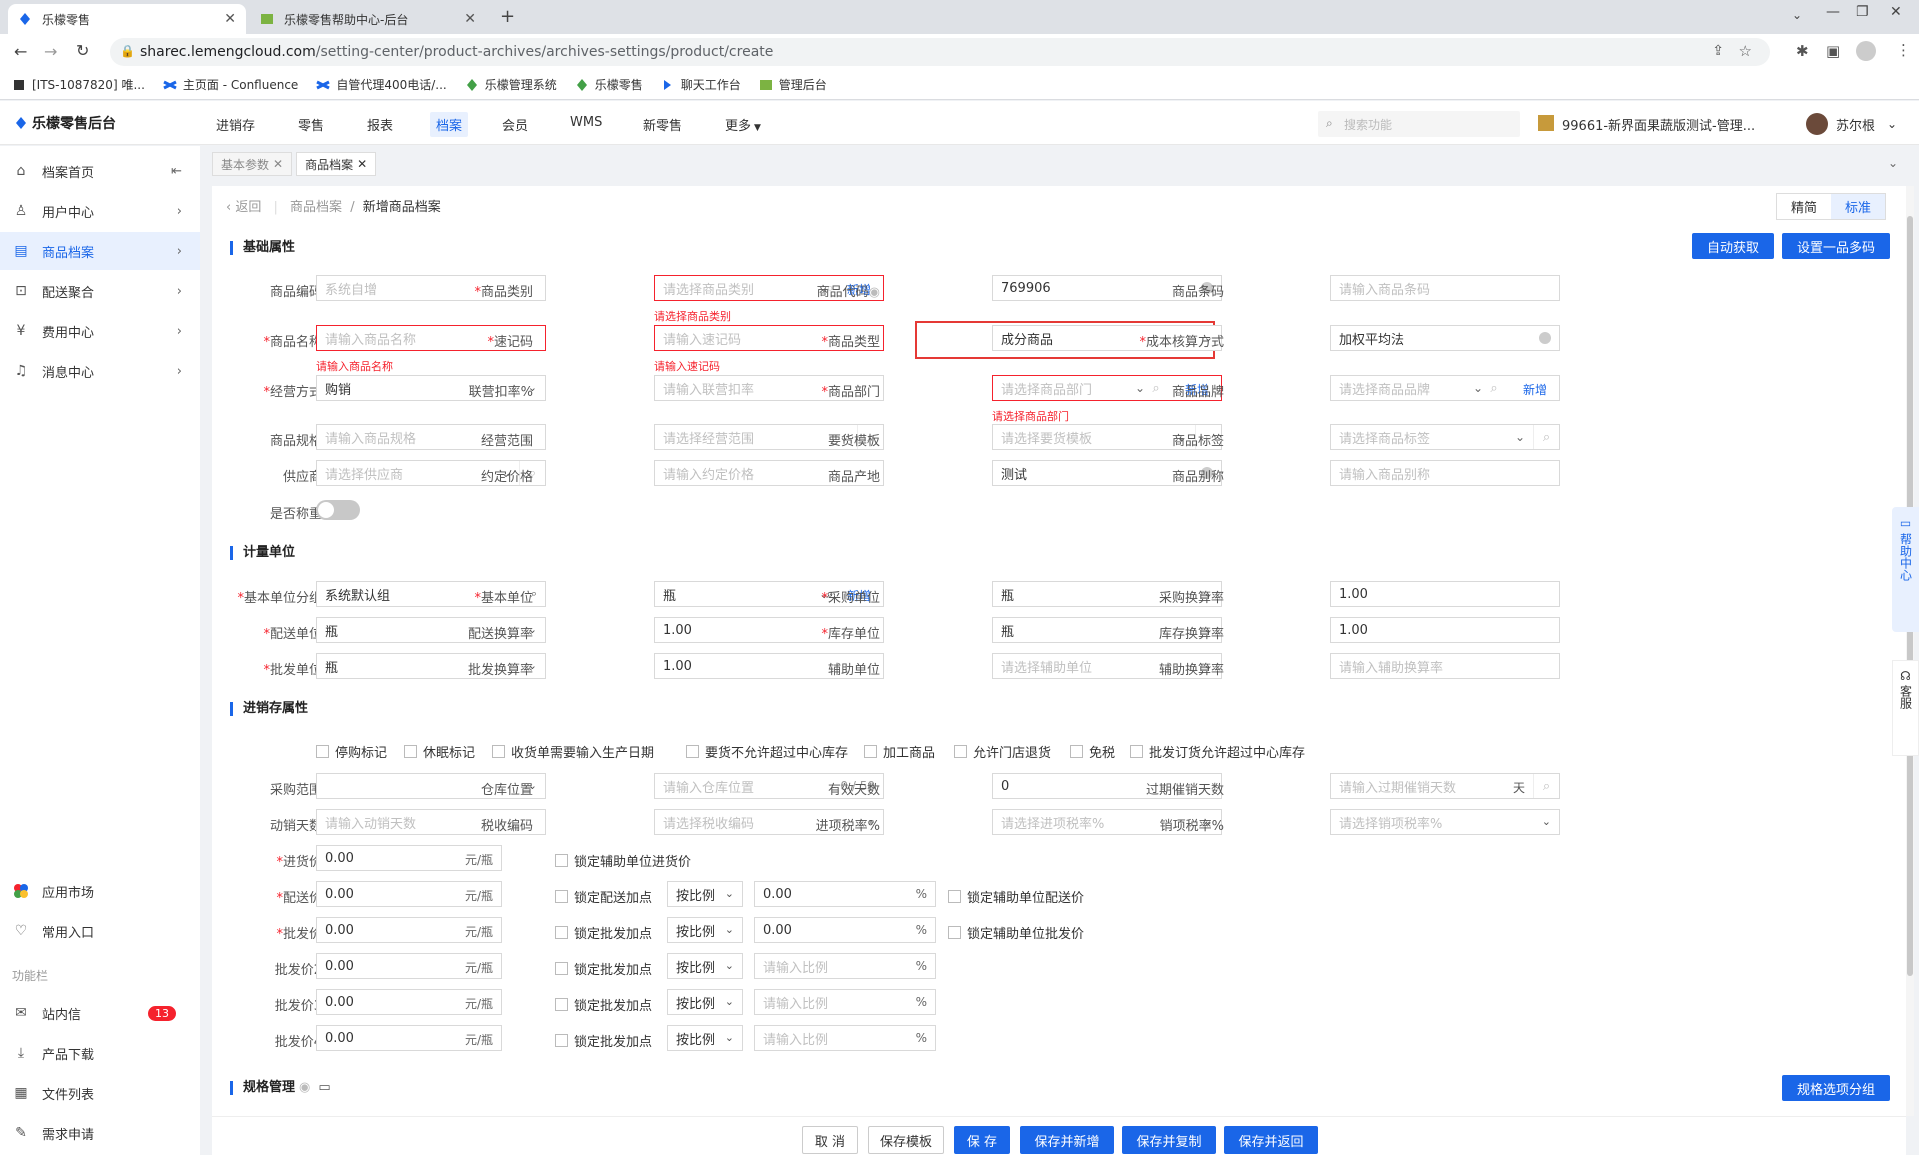 The width and height of the screenshot is (1919, 1155). Describe the element at coordinates (603, 1004) in the screenshot. I see `lock-wholesale-markup-3-check: 锁定批发加点` at that location.